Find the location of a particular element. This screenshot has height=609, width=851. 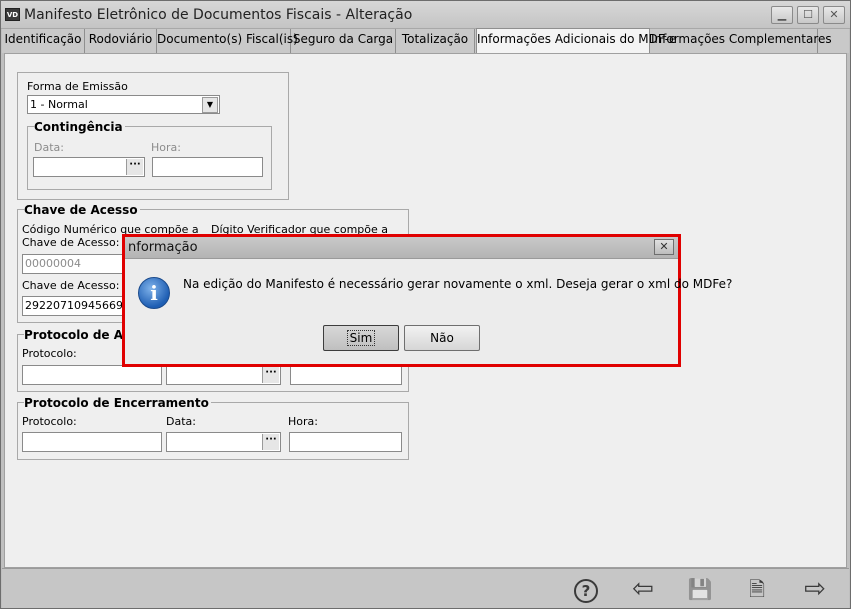

yes-button: Sim is located at coordinates (361, 338).